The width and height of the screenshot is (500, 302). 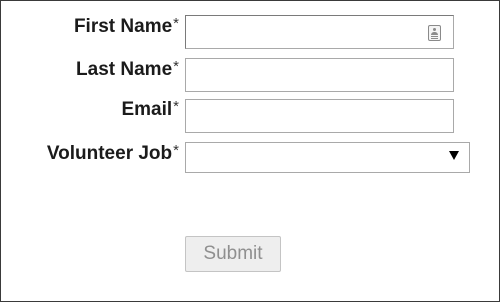 What do you see at coordinates (319, 75) in the screenshot?
I see `last-name-input` at bounding box center [319, 75].